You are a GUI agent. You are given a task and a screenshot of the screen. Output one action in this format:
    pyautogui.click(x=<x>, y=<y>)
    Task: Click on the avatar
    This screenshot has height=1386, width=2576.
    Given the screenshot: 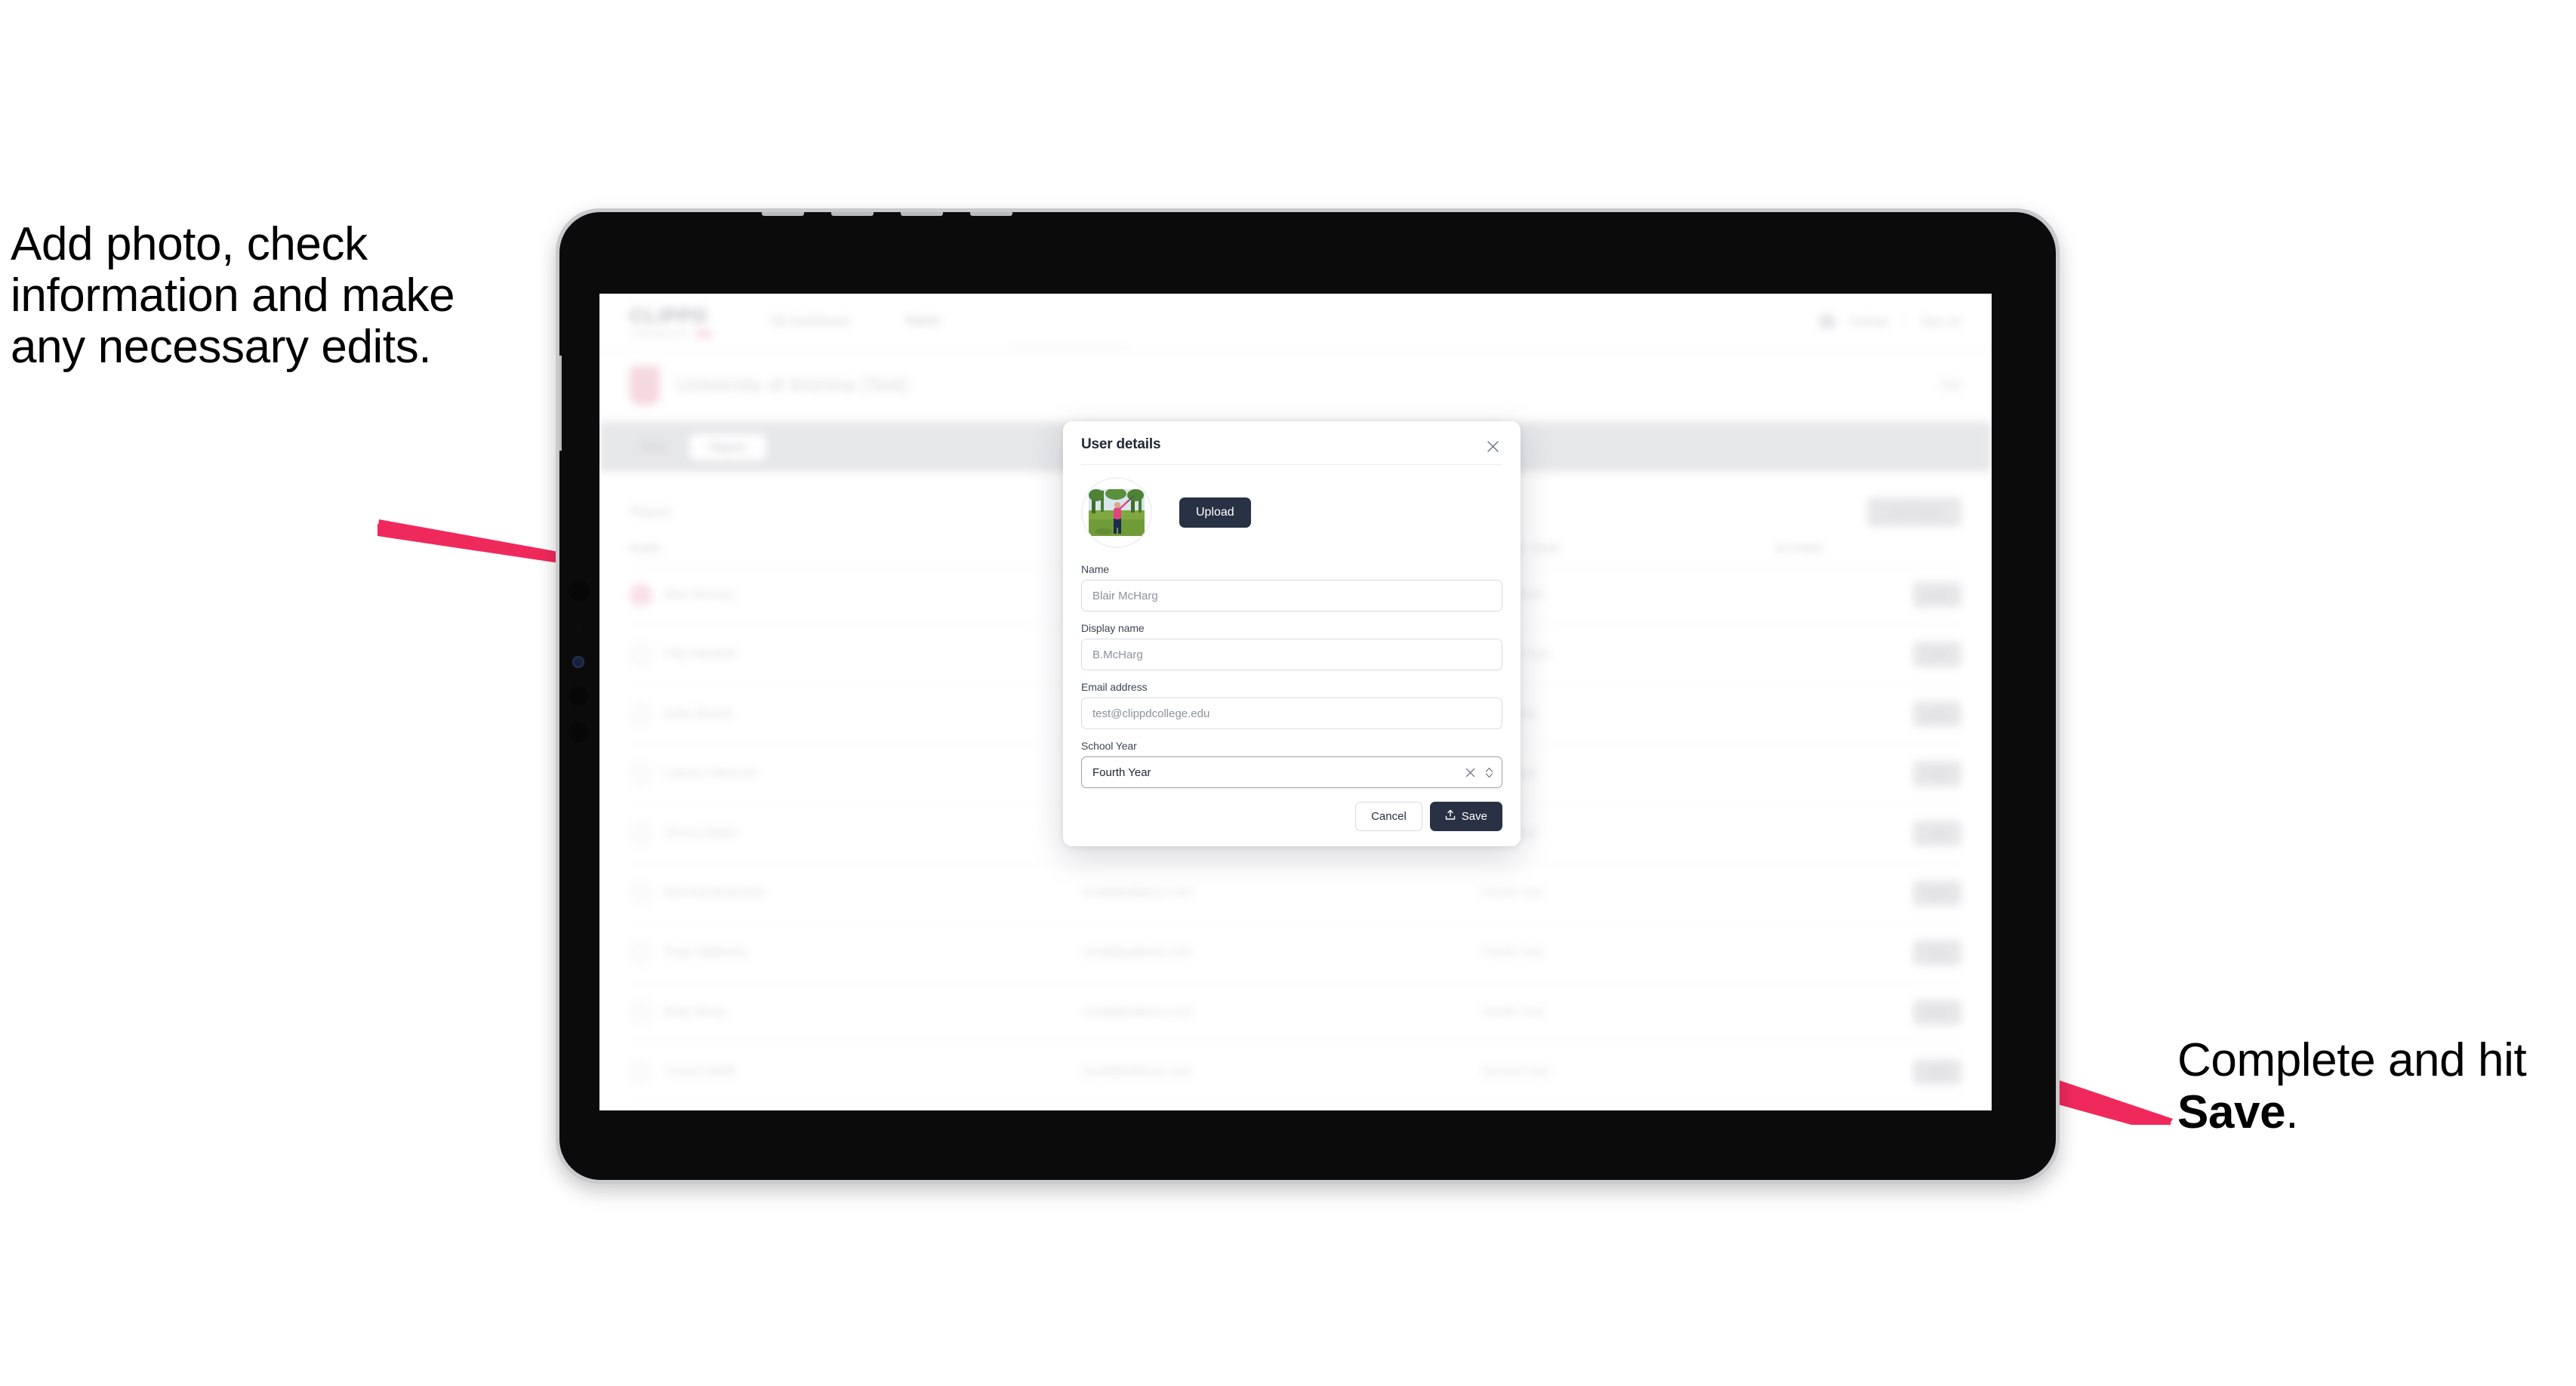 What is the action you would take?
    pyautogui.click(x=1116, y=512)
    